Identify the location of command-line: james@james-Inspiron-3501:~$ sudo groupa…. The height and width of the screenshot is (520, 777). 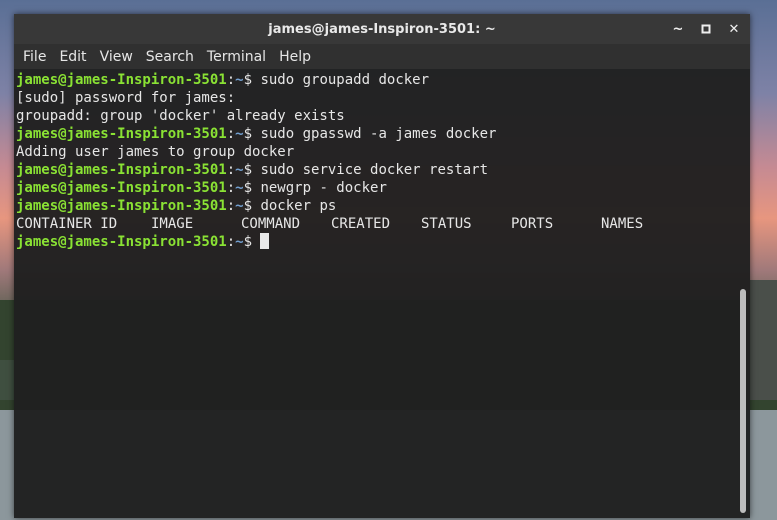
(223, 80).